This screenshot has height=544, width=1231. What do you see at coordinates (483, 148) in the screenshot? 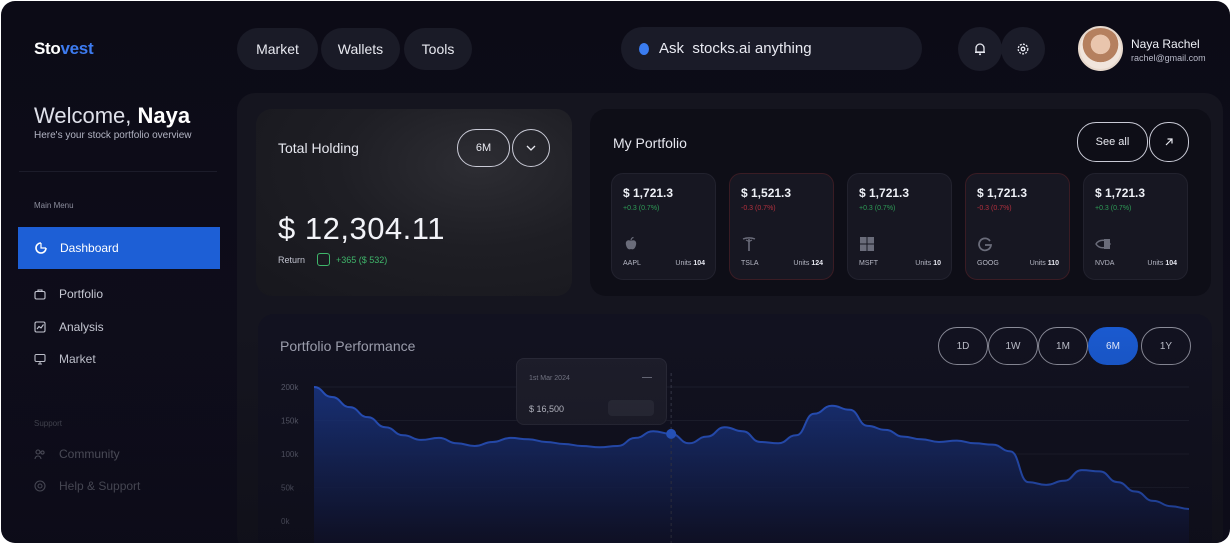
I see `holding-period-button: 6M` at bounding box center [483, 148].